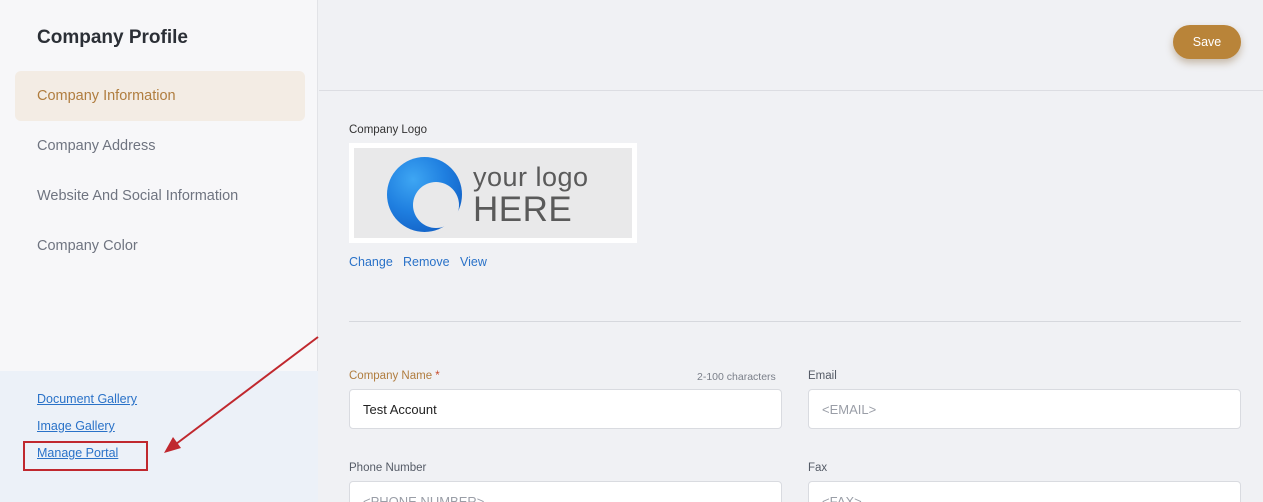  I want to click on view-logo-link: View, so click(473, 262).